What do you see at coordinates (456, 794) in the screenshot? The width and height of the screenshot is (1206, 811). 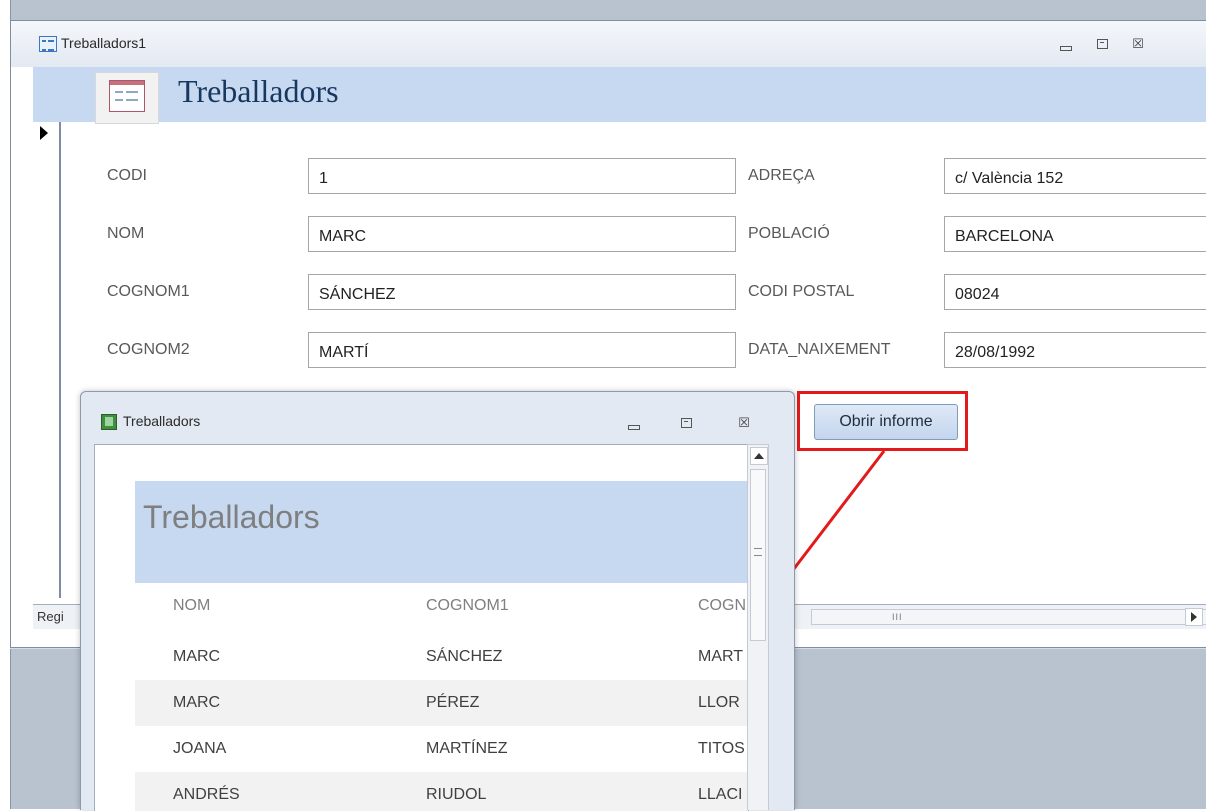 I see `cell-cognom1: RIUDOL` at bounding box center [456, 794].